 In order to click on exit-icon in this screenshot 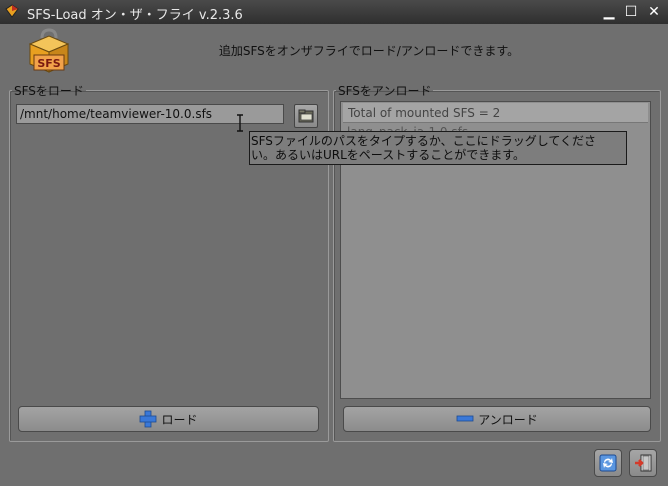, I will do `click(643, 463)`.